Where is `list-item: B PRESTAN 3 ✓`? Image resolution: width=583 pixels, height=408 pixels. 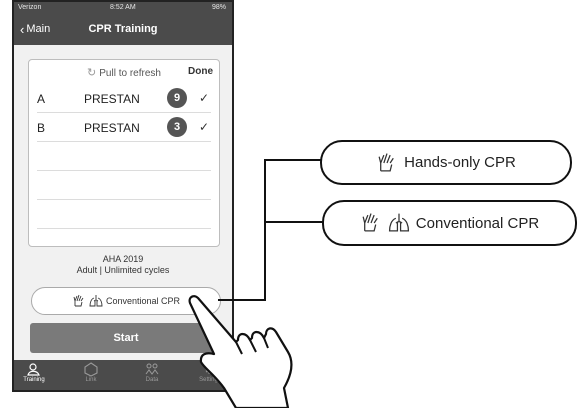
list-item: B PRESTAN 3 ✓ is located at coordinates (124, 127).